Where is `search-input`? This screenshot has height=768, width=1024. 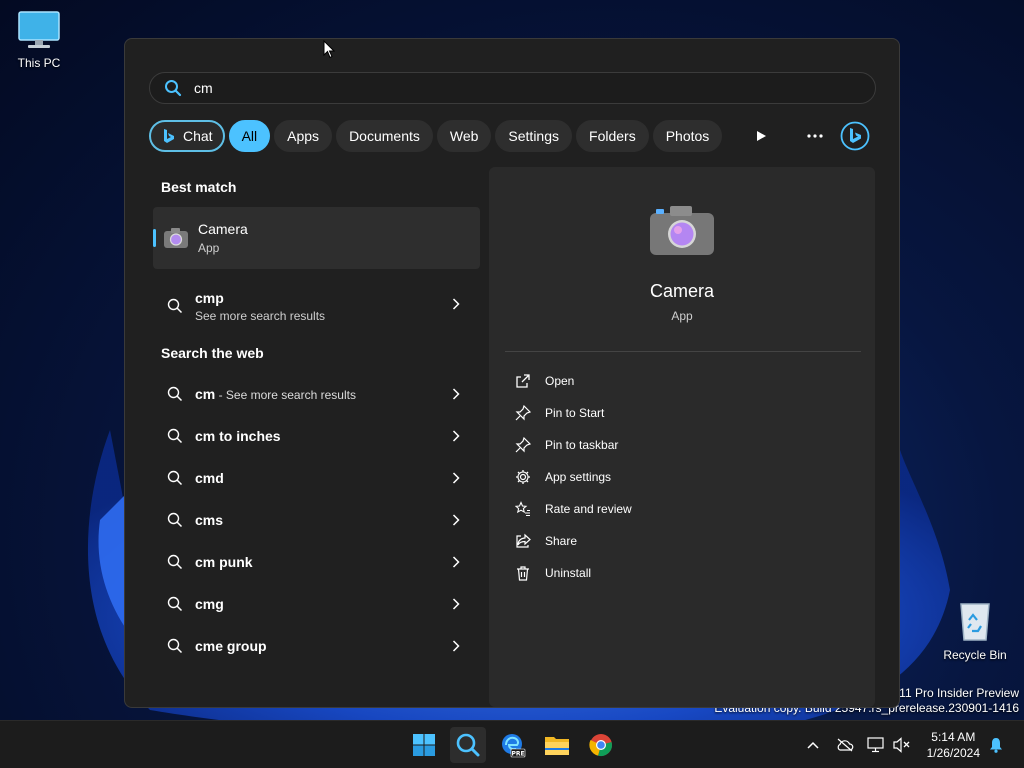
search-input is located at coordinates (514, 88).